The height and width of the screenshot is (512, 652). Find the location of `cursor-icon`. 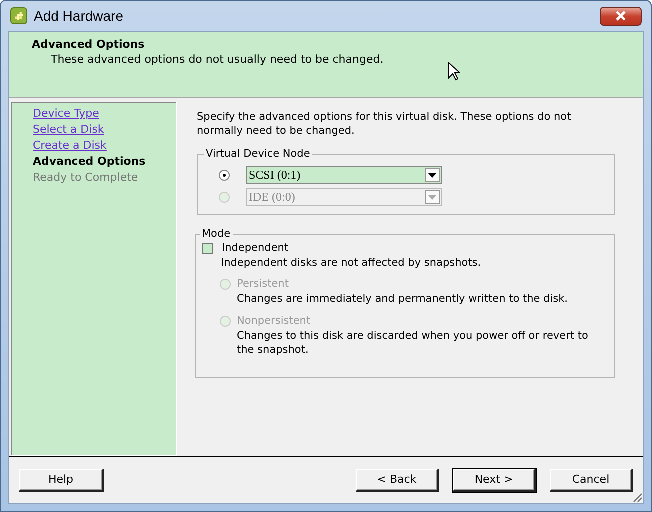

cursor-icon is located at coordinates (454, 71).